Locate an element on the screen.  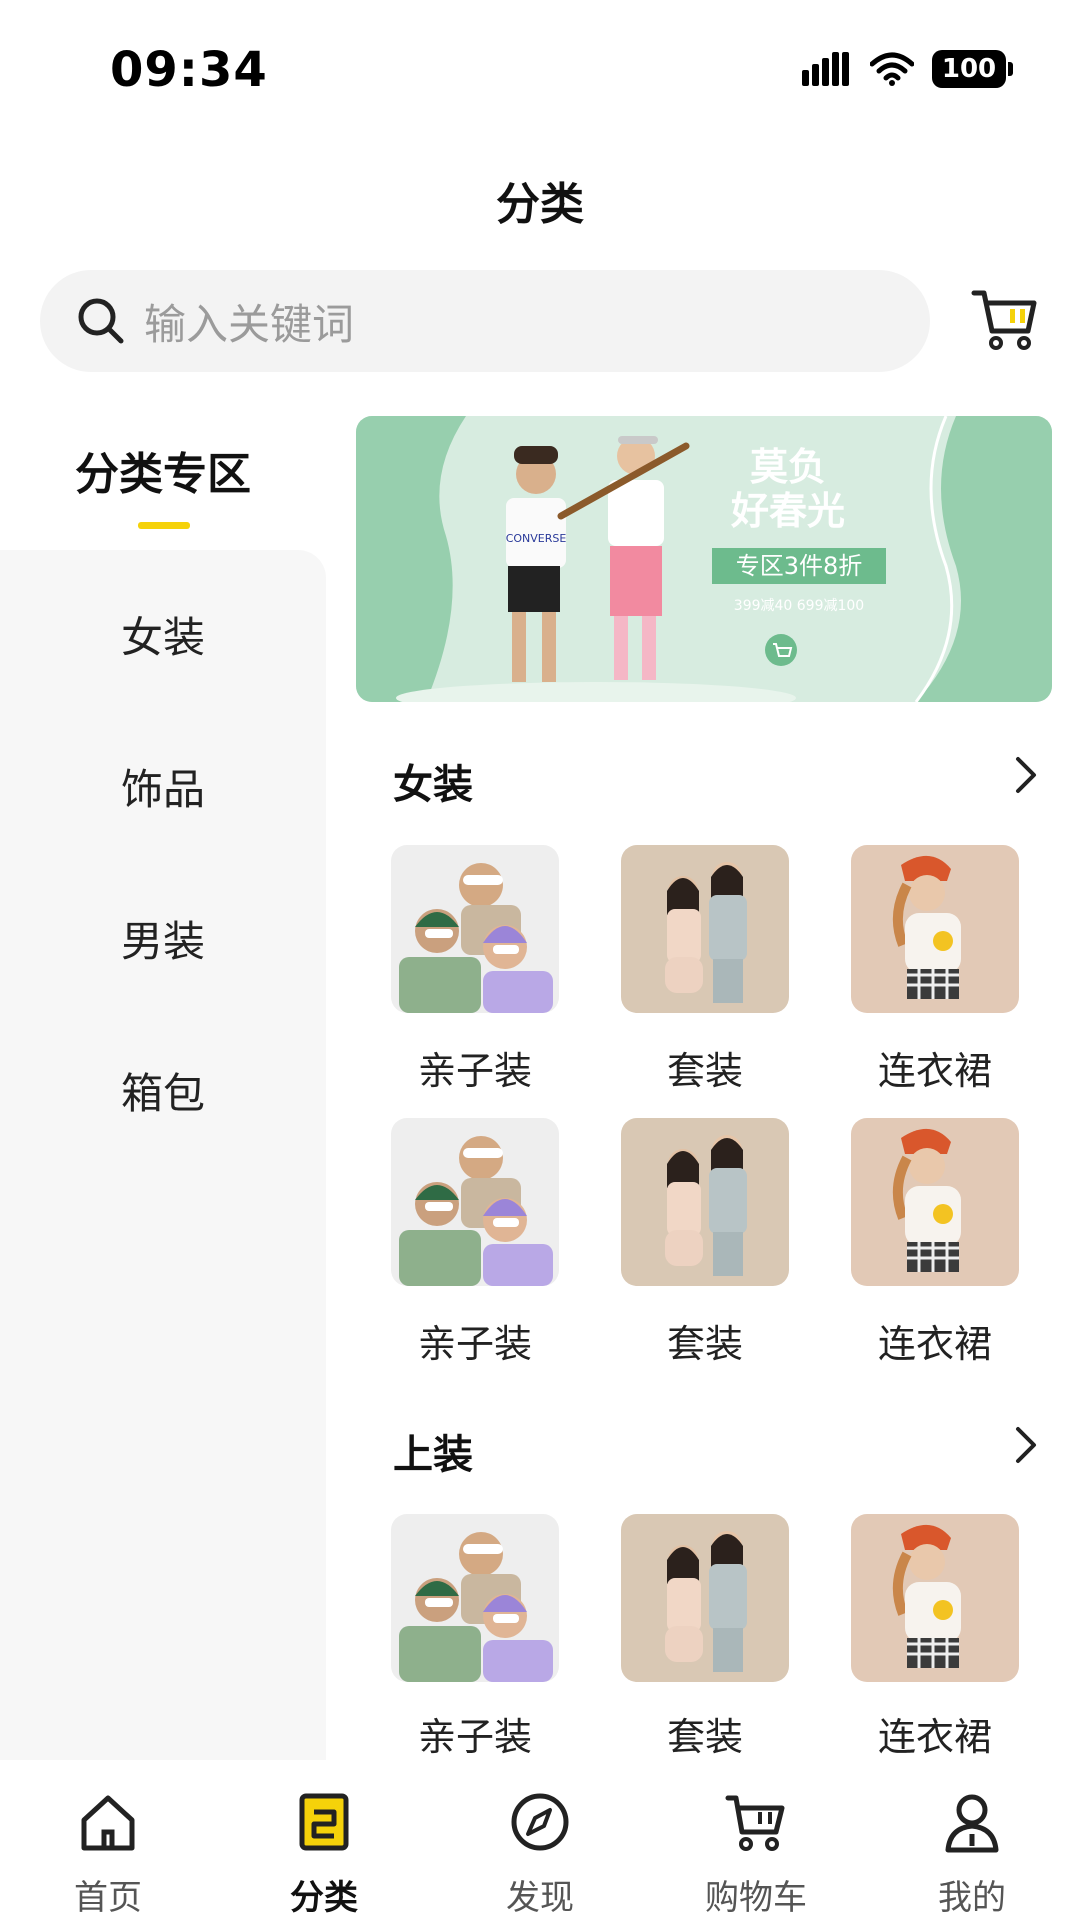
sidebar-item-accessories: 饰品 is located at coordinates (163, 786).